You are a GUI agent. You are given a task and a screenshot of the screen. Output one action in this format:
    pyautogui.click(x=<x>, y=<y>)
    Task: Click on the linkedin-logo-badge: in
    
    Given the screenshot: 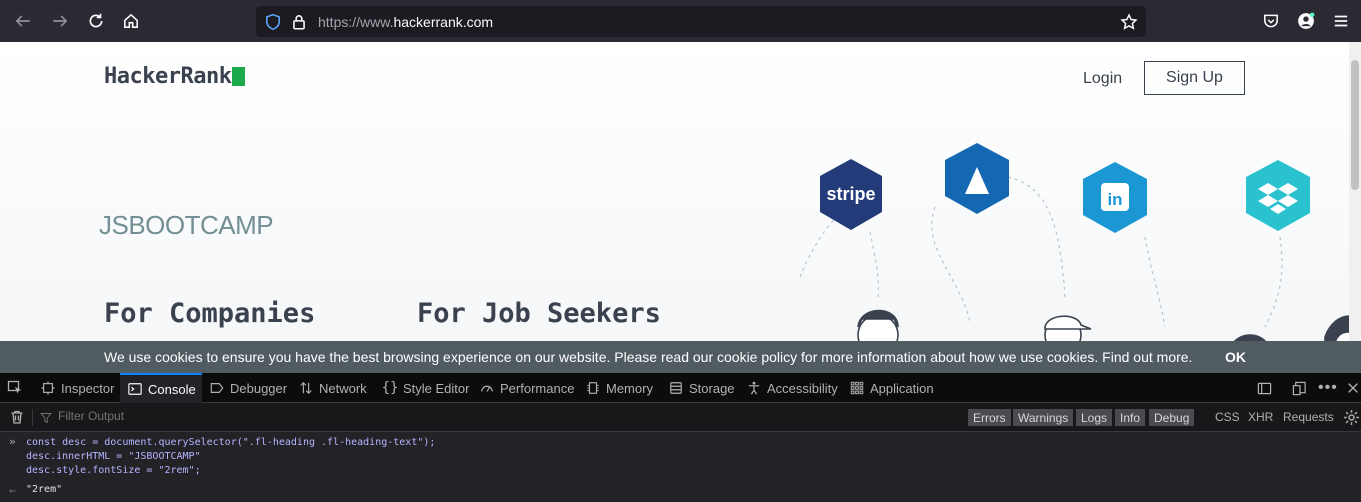 What is the action you would take?
    pyautogui.click(x=1115, y=197)
    